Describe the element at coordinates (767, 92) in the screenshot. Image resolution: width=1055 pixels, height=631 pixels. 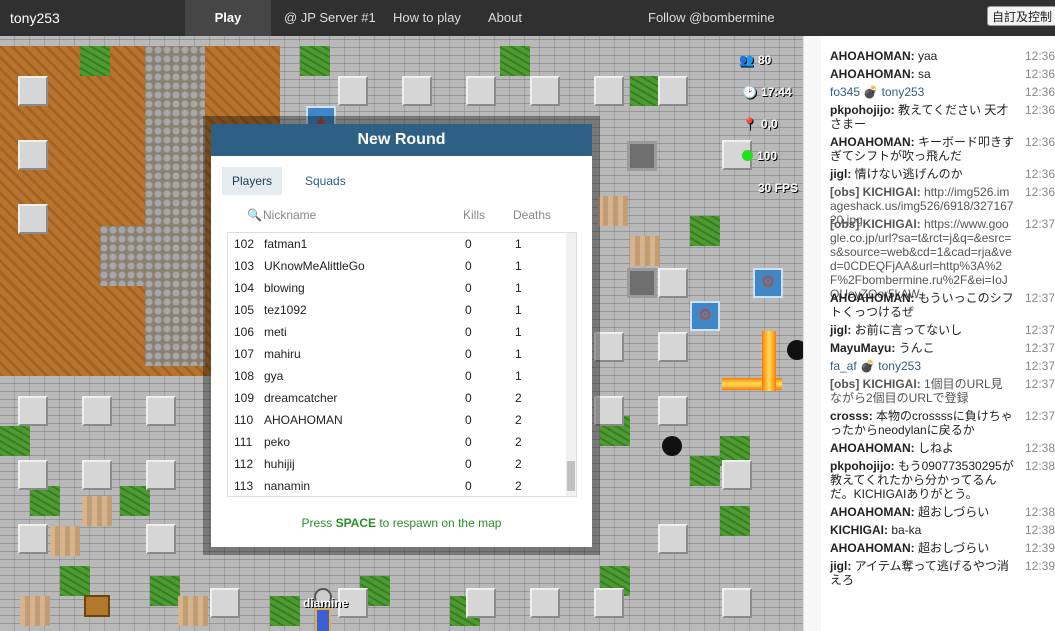
I see `round-timer: 🕑 17:44` at that location.